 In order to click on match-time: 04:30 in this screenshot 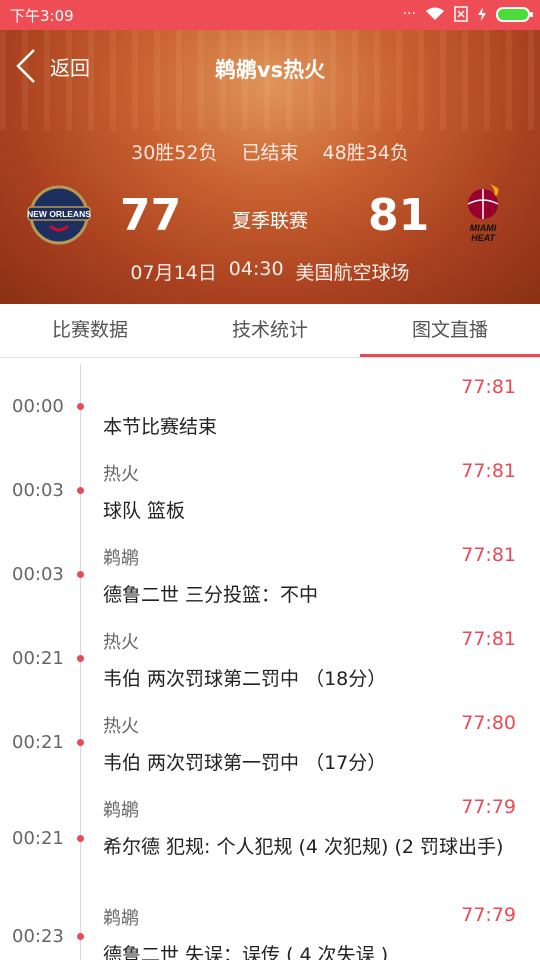, I will do `click(256, 269)`.